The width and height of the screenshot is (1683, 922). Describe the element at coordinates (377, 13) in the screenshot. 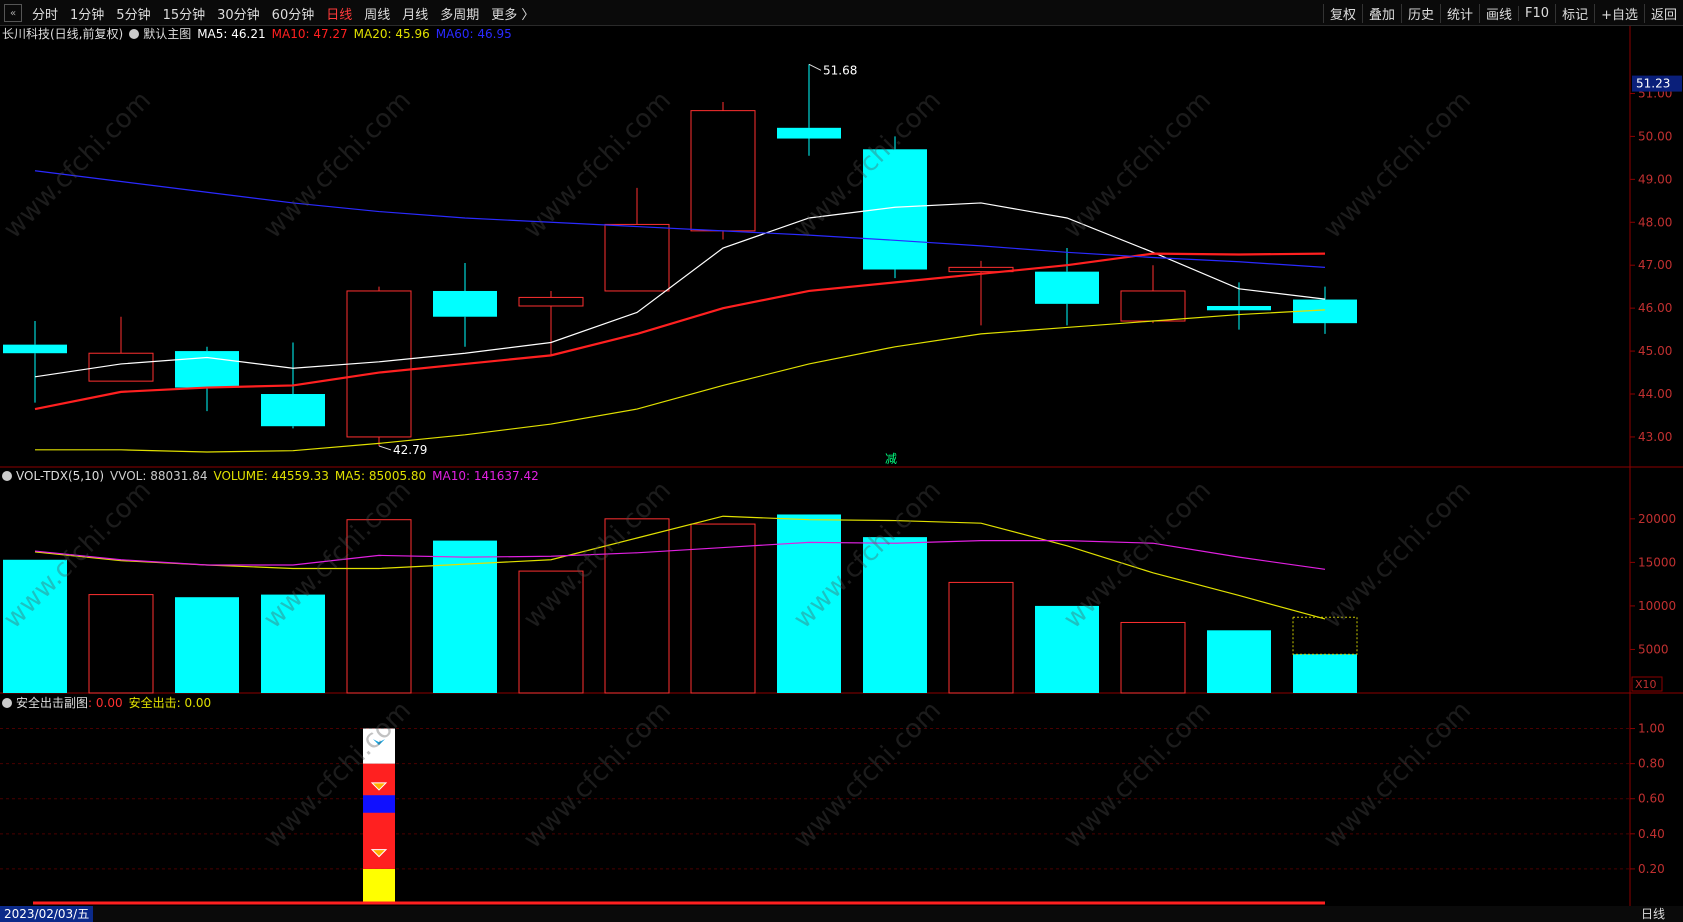

I see `period-tab: 周线` at that location.